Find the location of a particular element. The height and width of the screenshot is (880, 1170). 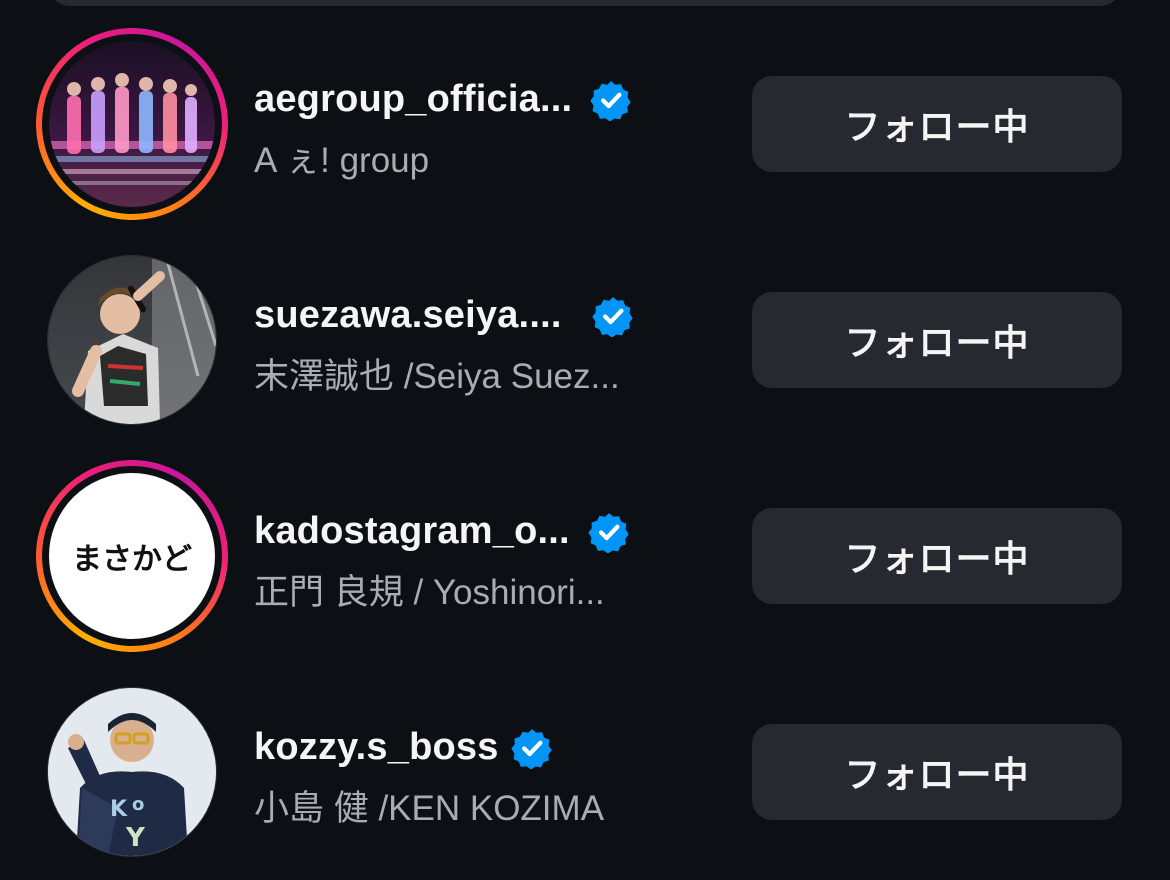

avatar: K o Y is located at coordinates (132, 772).